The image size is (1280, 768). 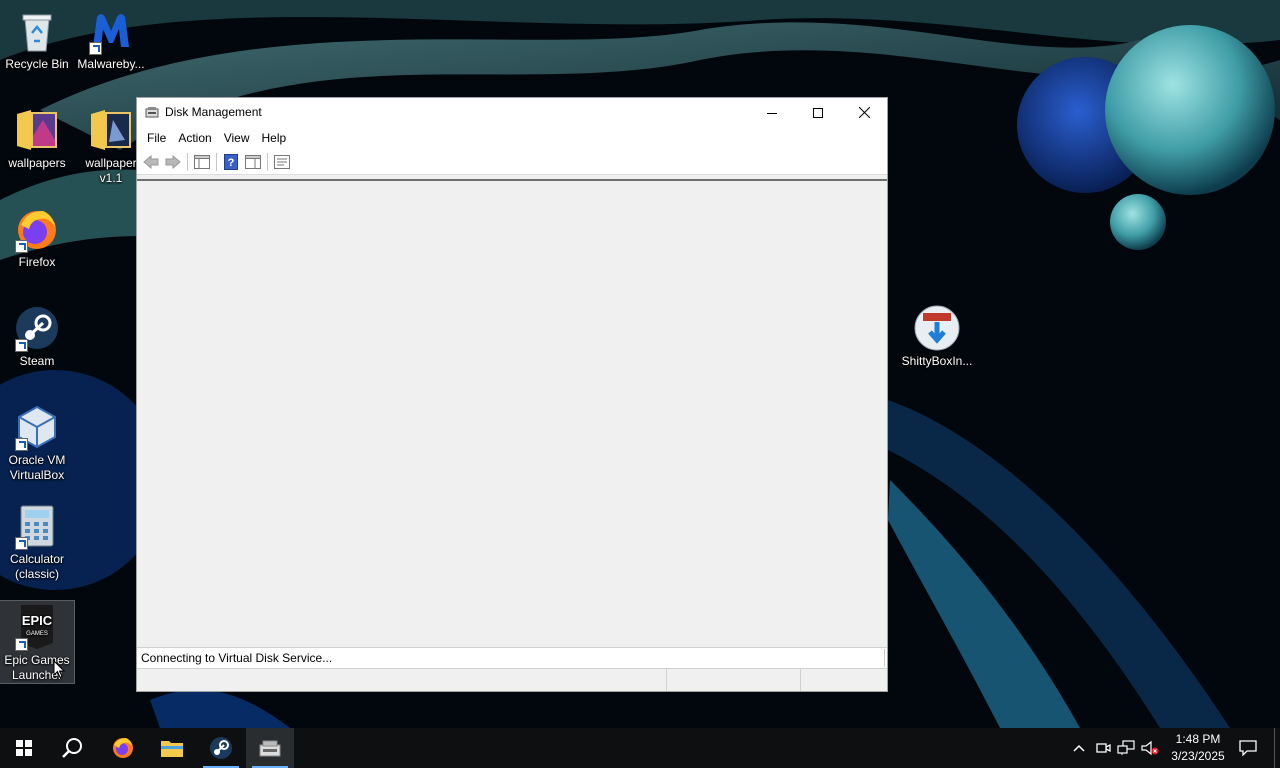 I want to click on menu-help: Help, so click(x=274, y=138).